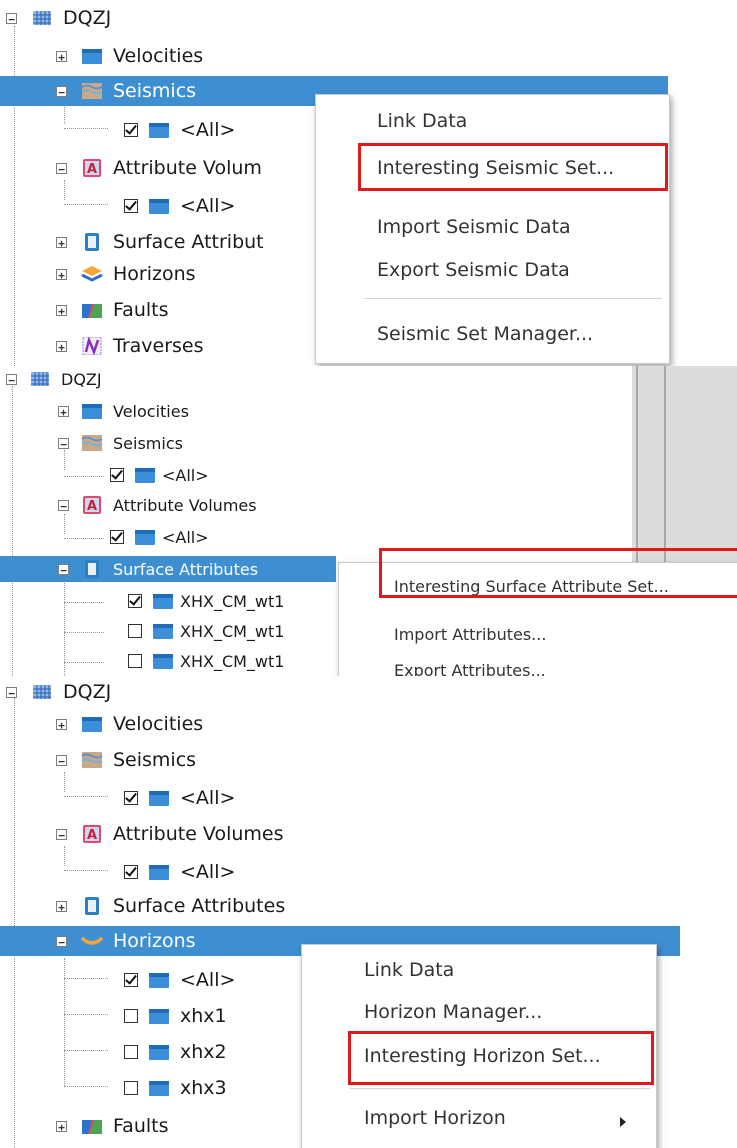 The image size is (737, 1148). Describe the element at coordinates (158, 346) in the screenshot. I see `tree-item-label: Traverses` at that location.